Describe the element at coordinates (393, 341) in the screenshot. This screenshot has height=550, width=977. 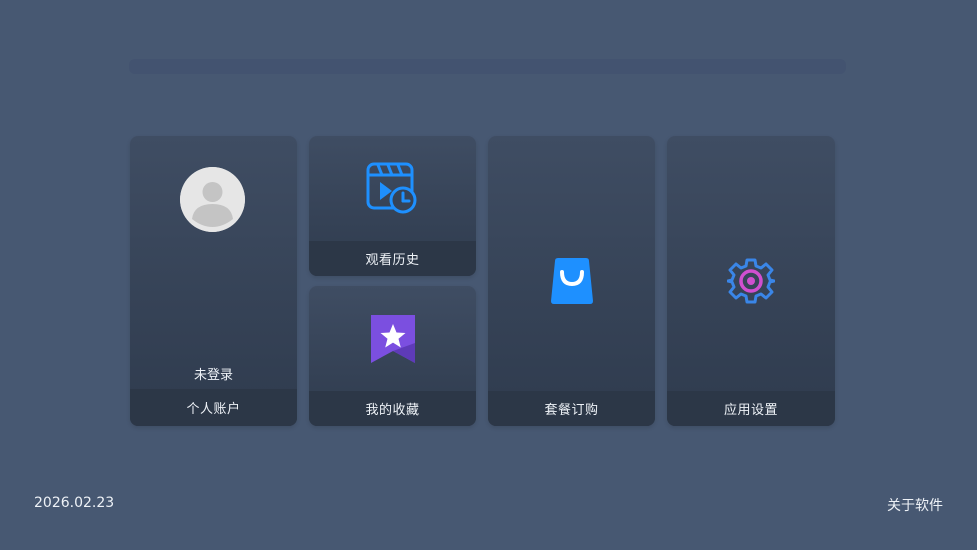
I see `star-bookmark-icon` at that location.